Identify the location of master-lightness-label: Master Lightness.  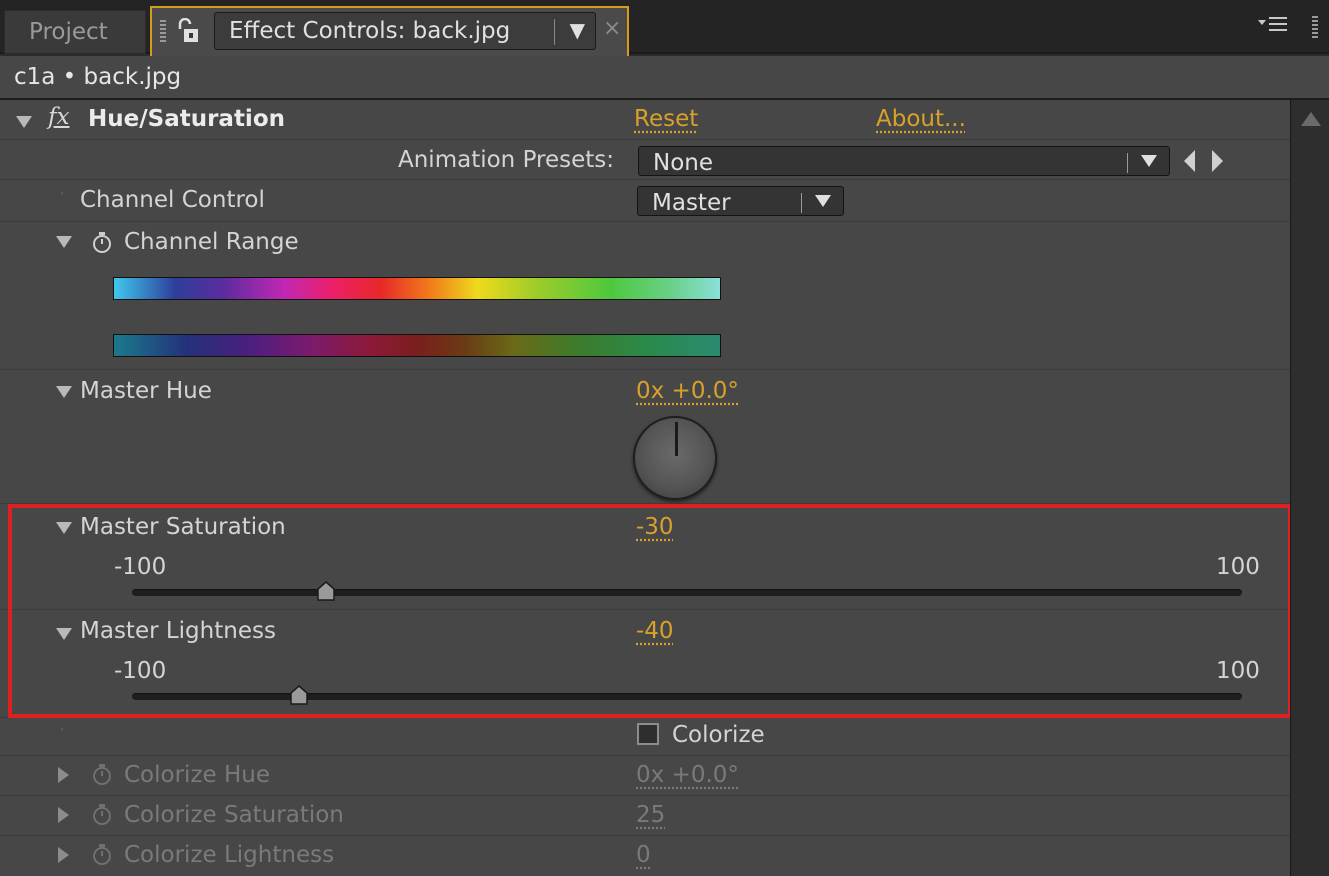
(178, 631).